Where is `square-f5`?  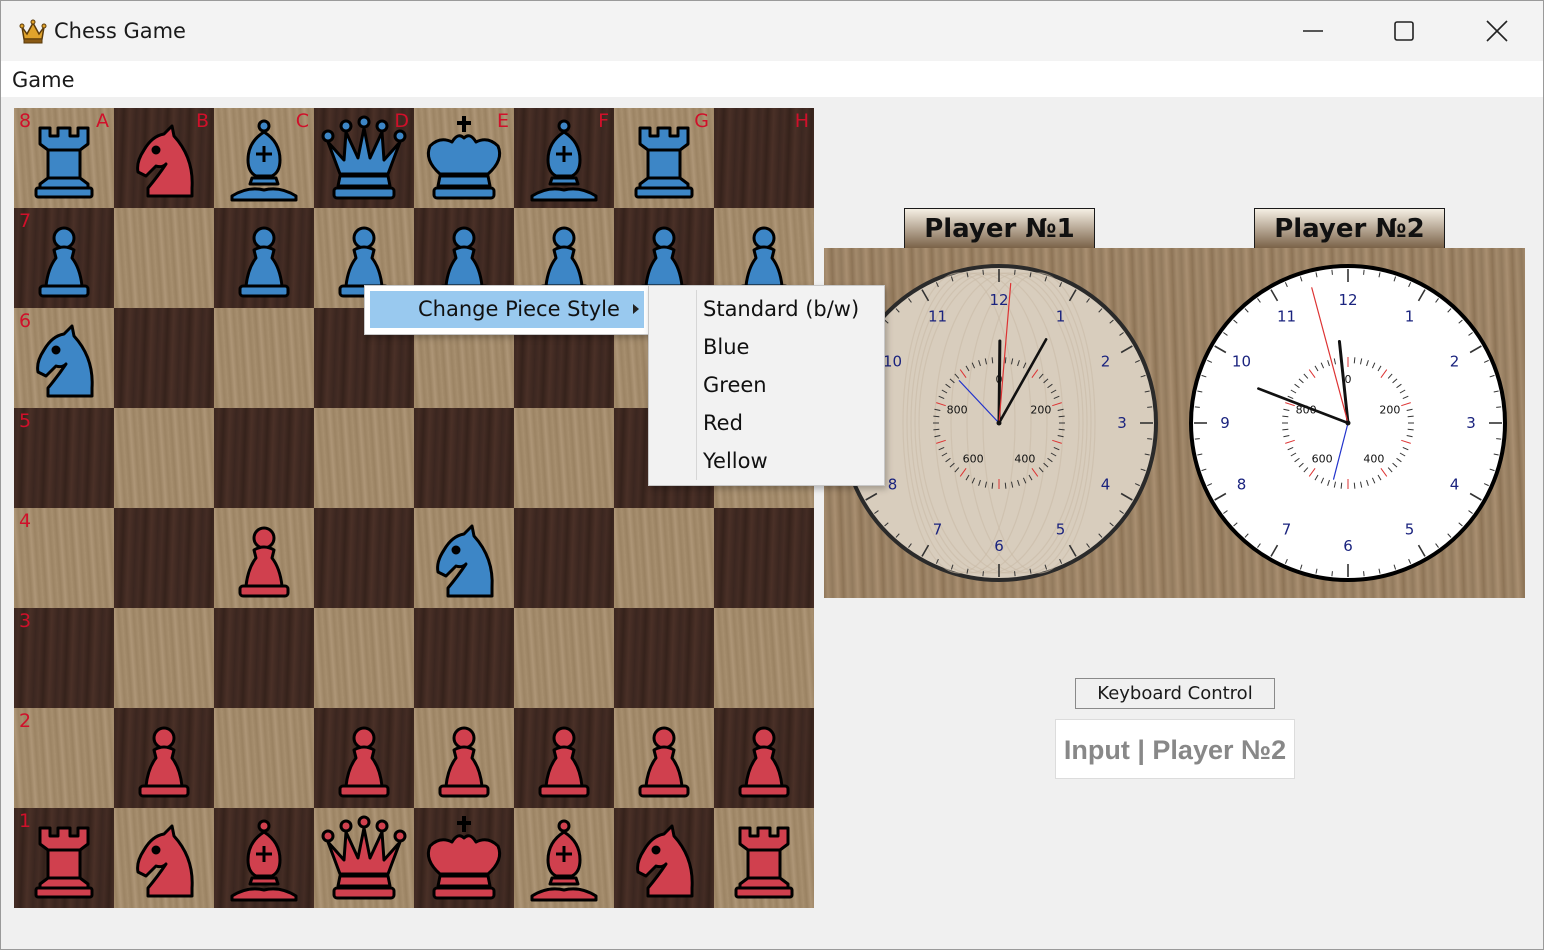 square-f5 is located at coordinates (564, 458).